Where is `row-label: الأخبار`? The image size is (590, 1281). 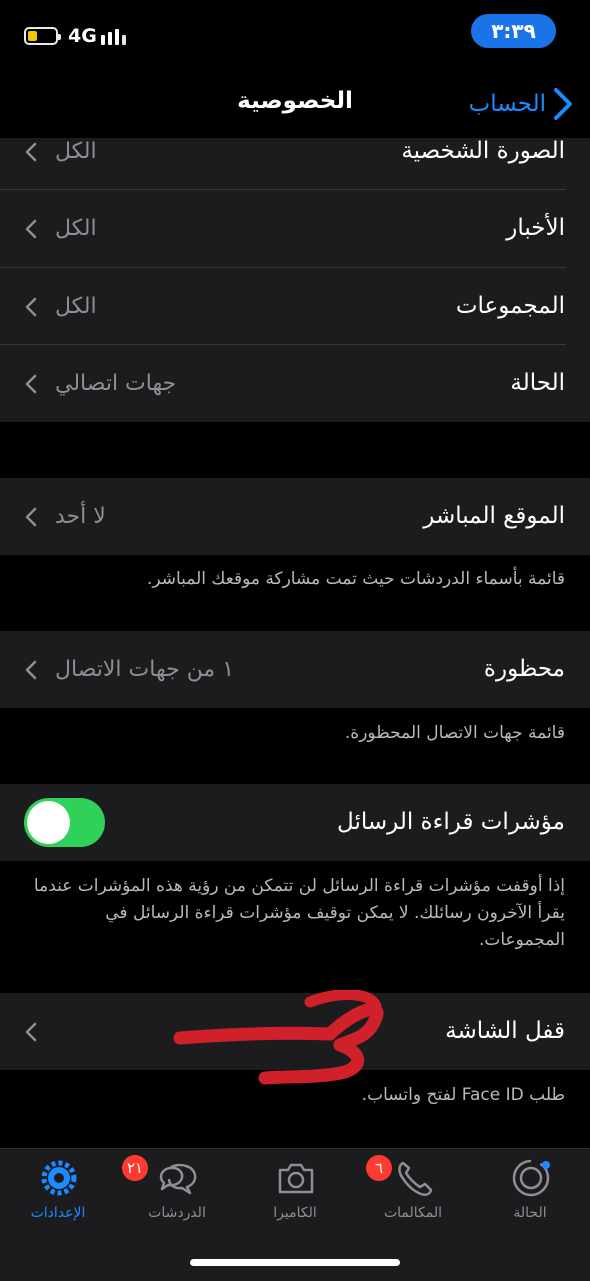 row-label: الأخبار is located at coordinates (535, 228).